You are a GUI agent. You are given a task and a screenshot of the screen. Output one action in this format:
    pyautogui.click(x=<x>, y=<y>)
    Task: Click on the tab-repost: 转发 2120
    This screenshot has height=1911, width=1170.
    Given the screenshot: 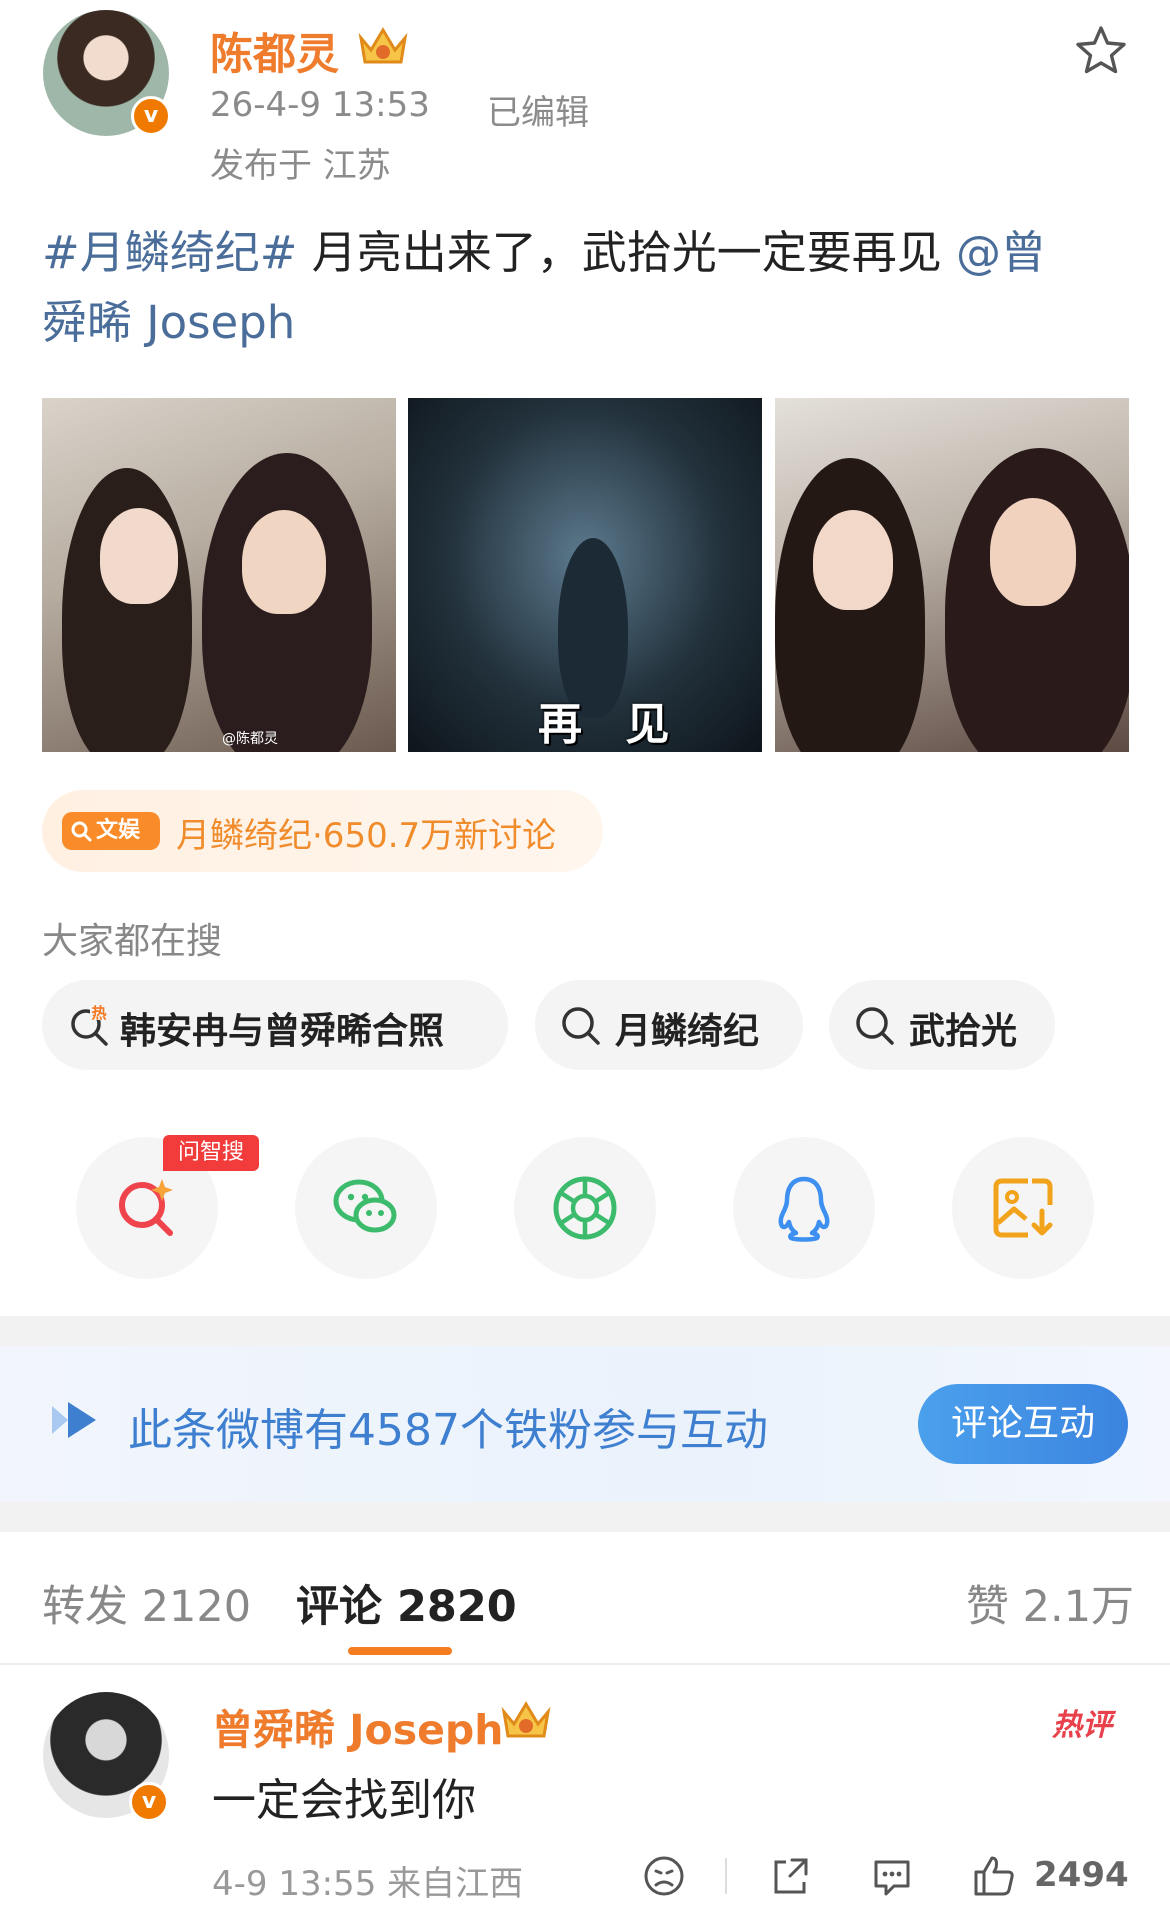 What is the action you would take?
    pyautogui.click(x=146, y=1603)
    